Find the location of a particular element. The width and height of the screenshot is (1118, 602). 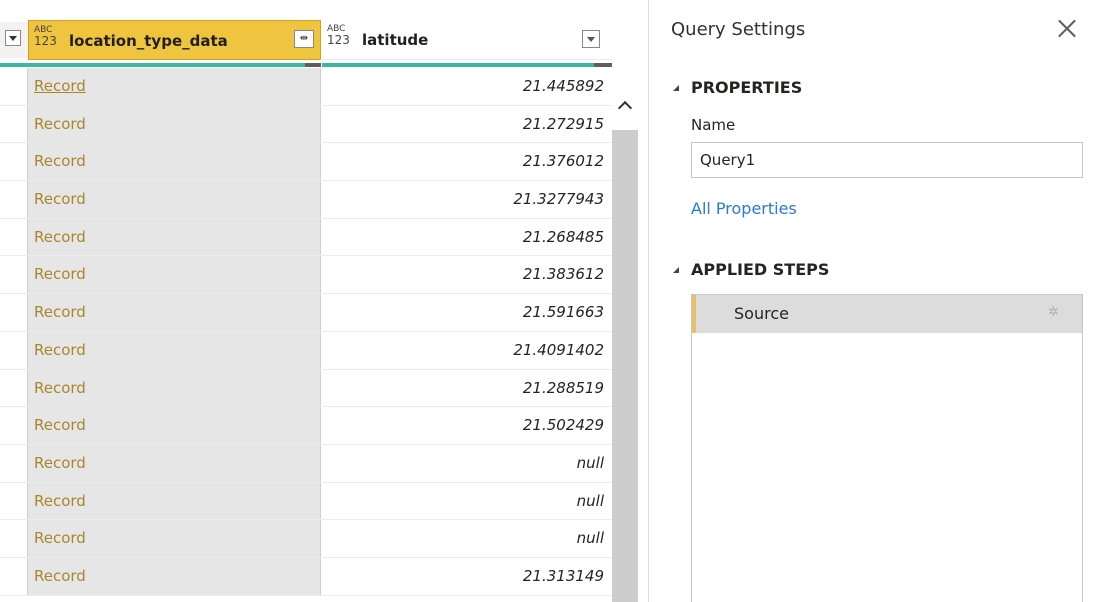

column-header-label: latitude is located at coordinates (395, 40).